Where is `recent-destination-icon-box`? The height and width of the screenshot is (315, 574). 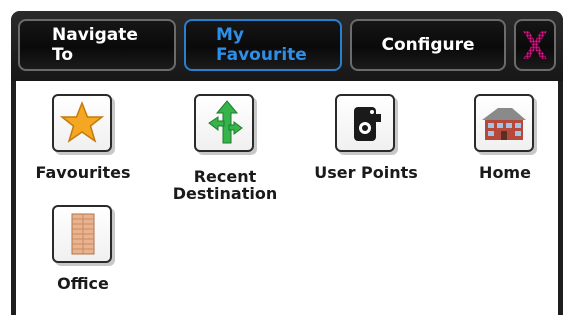 recent-destination-icon-box is located at coordinates (224, 123).